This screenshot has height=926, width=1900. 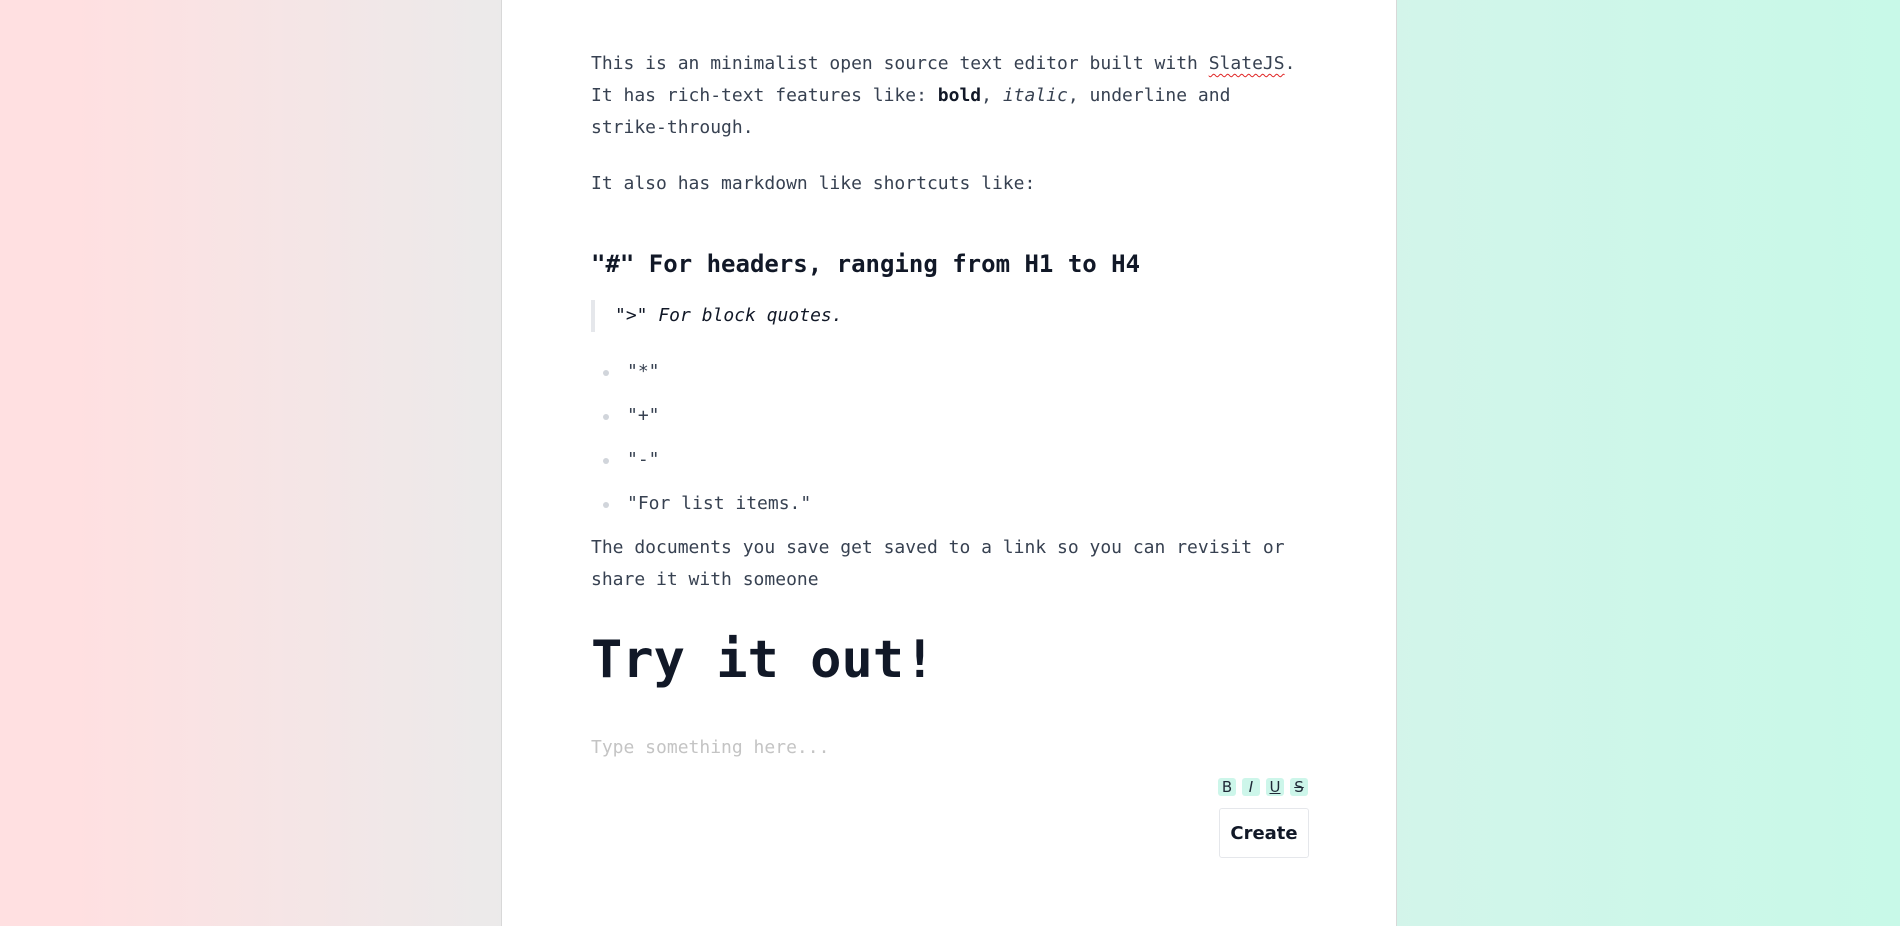 I want to click on list-item-text: "*", so click(x=643, y=371).